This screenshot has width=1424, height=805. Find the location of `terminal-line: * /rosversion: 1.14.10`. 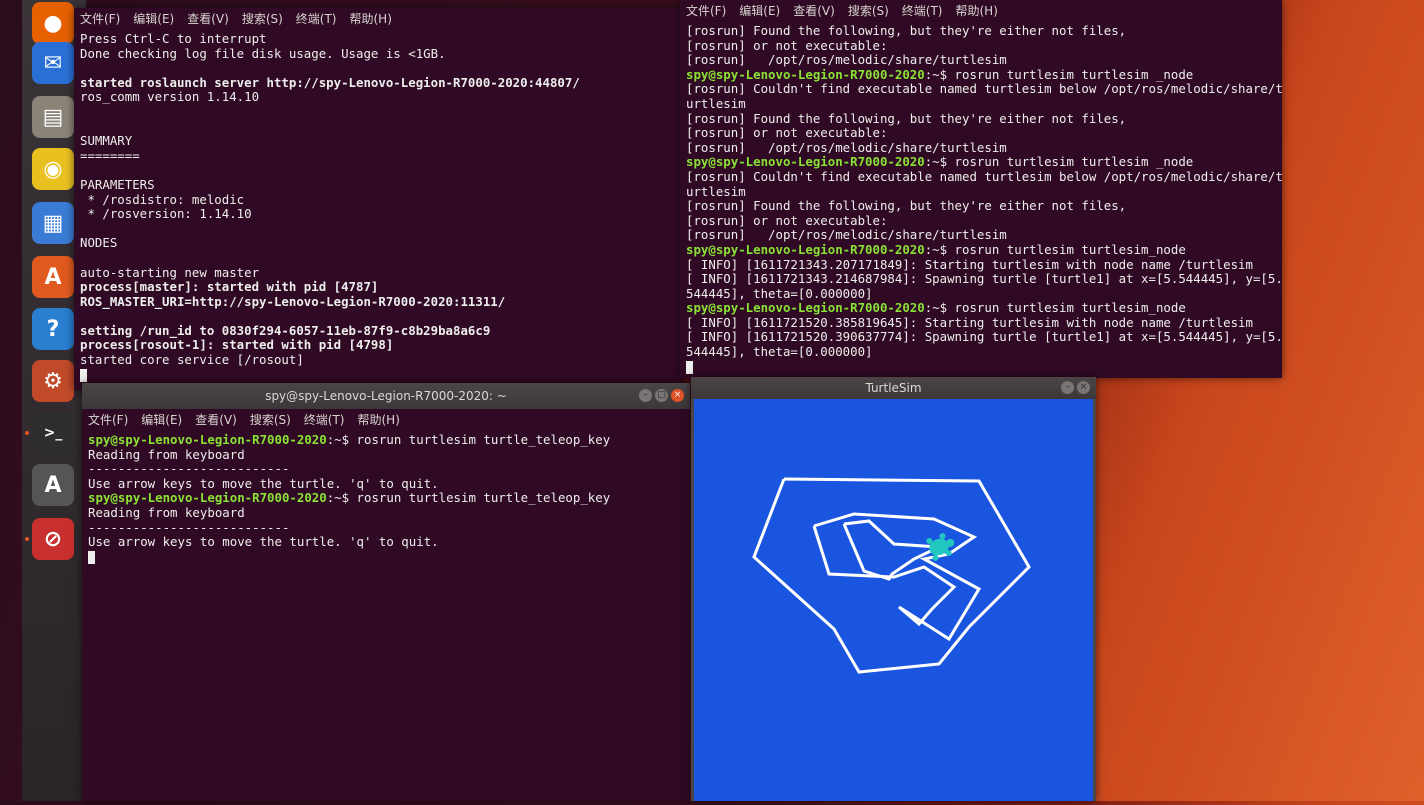

terminal-line: * /rosversion: 1.14.10 is located at coordinates (166, 214).